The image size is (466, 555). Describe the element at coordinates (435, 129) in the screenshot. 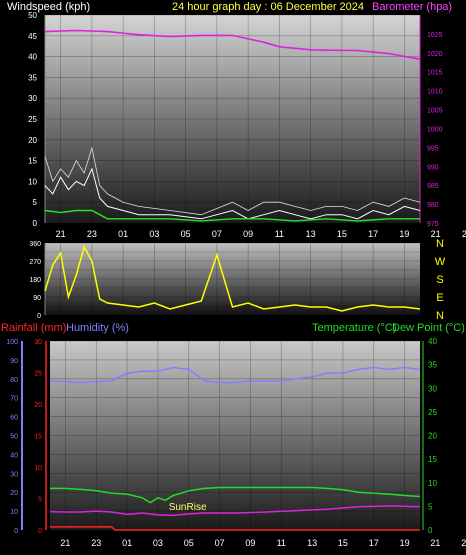

I see `barometer-tick-5: 1000` at that location.